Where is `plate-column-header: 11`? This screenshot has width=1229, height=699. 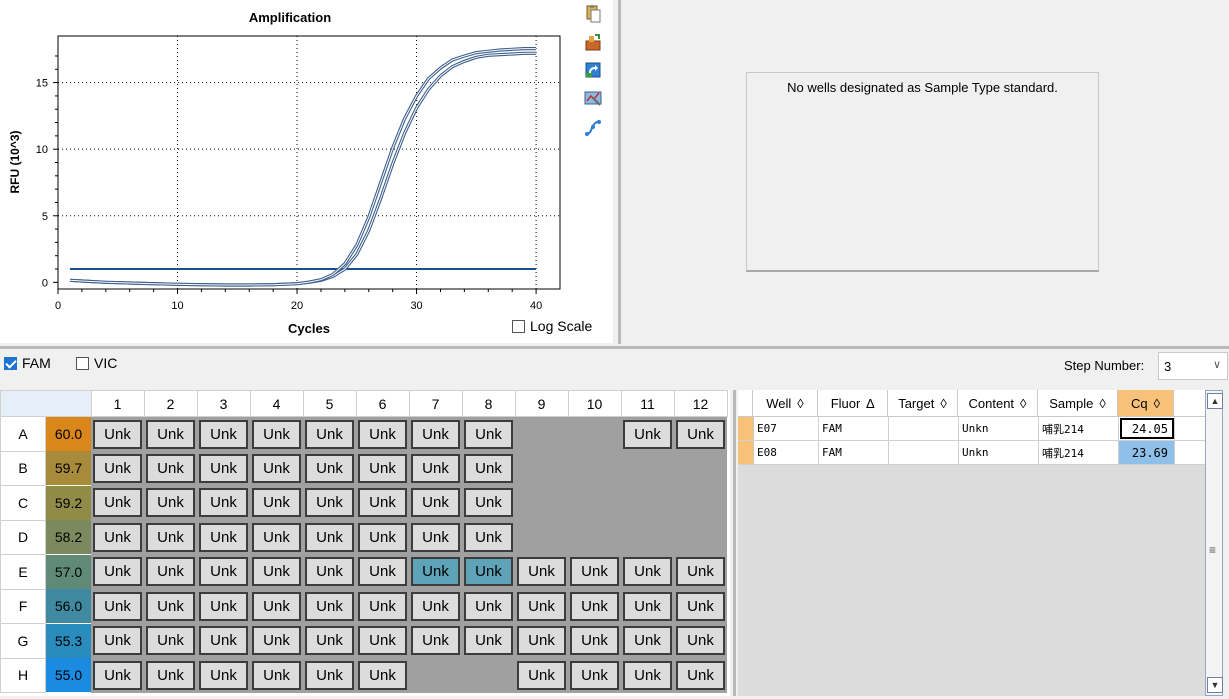
plate-column-header: 11 is located at coordinates (647, 403).